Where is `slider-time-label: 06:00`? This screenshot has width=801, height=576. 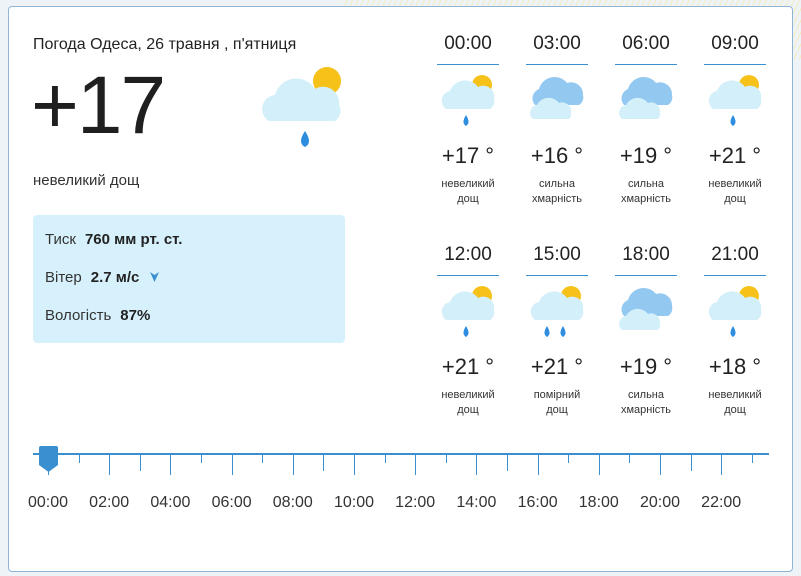 slider-time-label: 06:00 is located at coordinates (232, 503).